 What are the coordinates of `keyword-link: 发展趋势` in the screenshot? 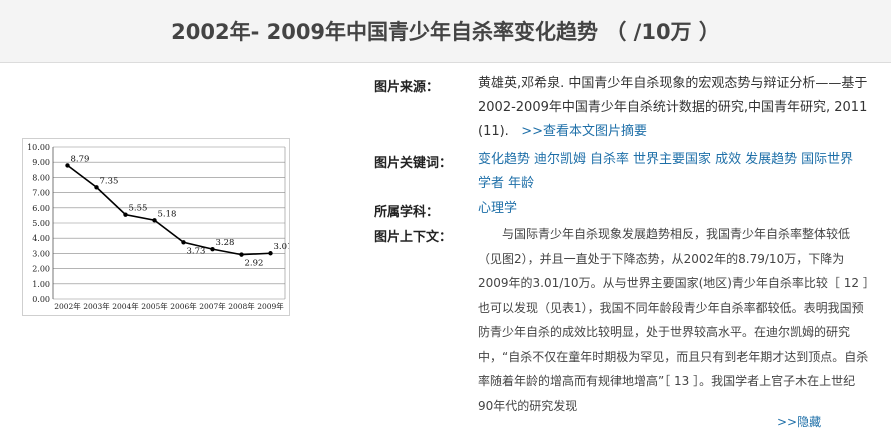 It's located at (771, 159).